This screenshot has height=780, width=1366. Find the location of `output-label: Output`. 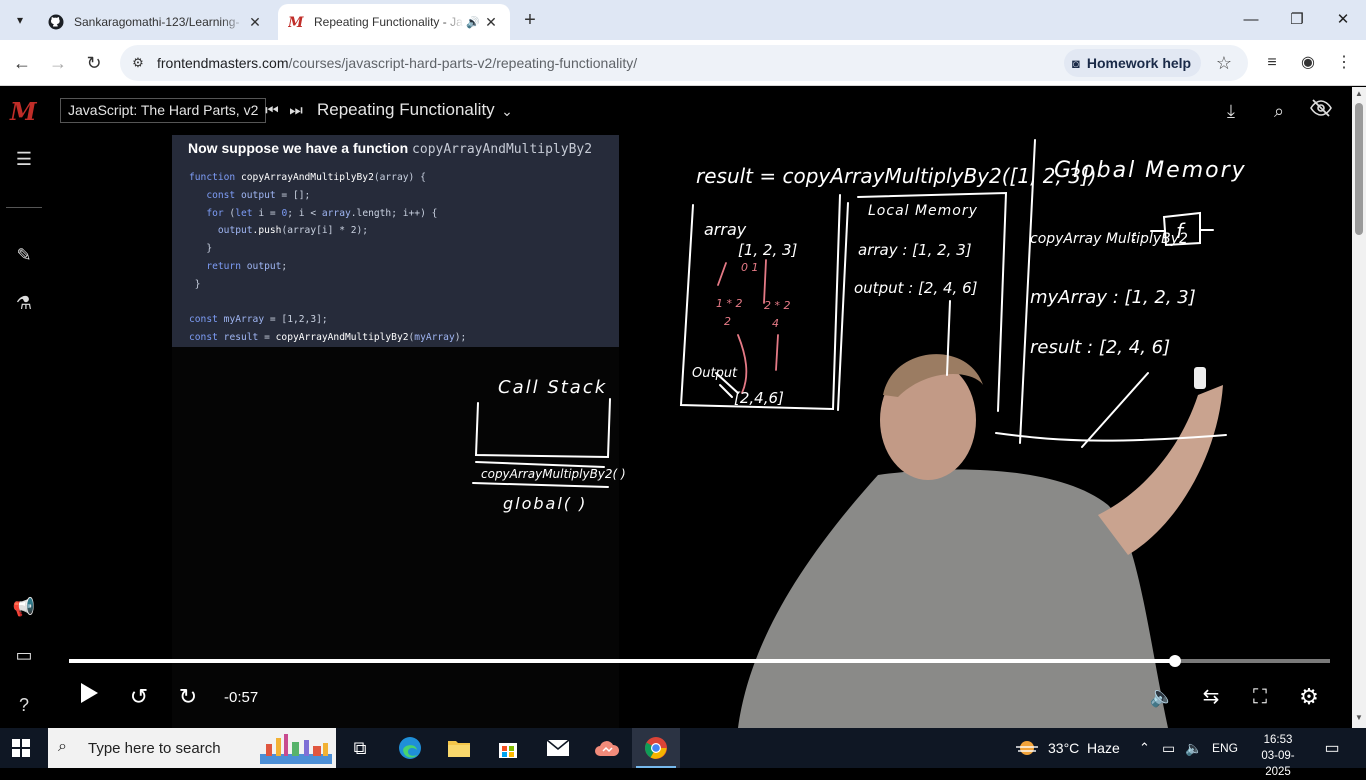

output-label: Output is located at coordinates (715, 373).